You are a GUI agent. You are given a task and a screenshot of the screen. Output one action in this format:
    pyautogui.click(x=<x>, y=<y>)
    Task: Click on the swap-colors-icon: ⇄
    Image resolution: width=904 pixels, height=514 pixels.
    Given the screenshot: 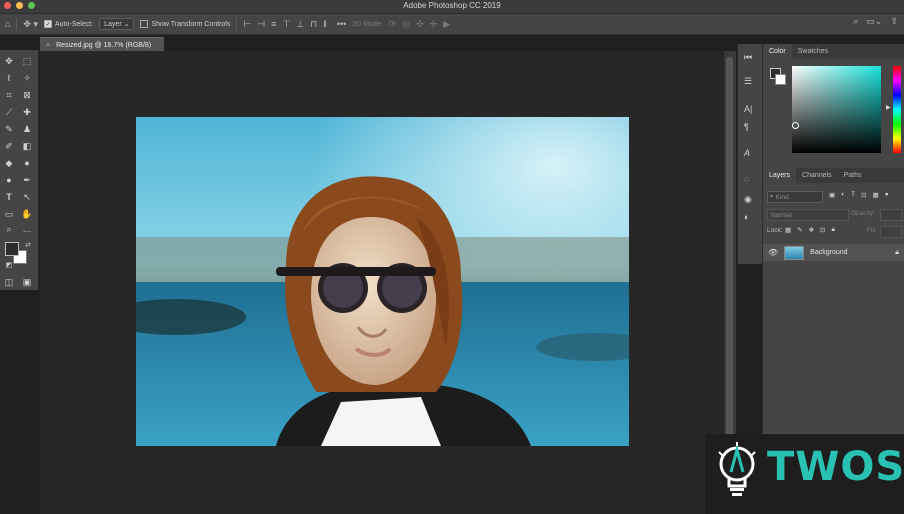 What is the action you would take?
    pyautogui.click(x=28, y=245)
    